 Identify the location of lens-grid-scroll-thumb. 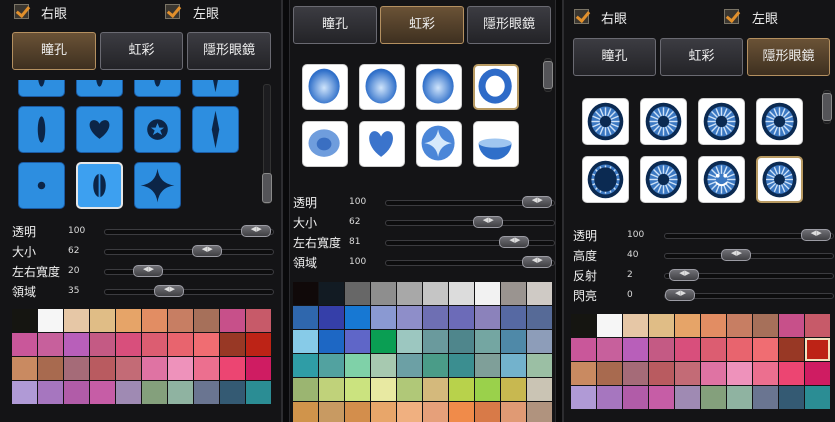
(827, 107).